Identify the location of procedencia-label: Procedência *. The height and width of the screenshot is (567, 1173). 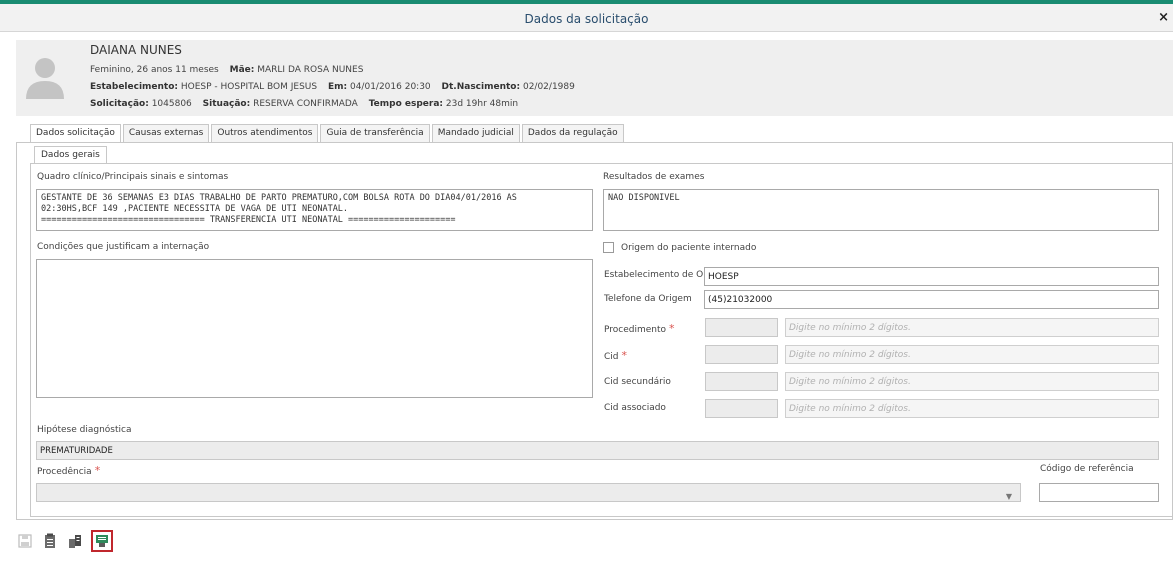
(68, 470).